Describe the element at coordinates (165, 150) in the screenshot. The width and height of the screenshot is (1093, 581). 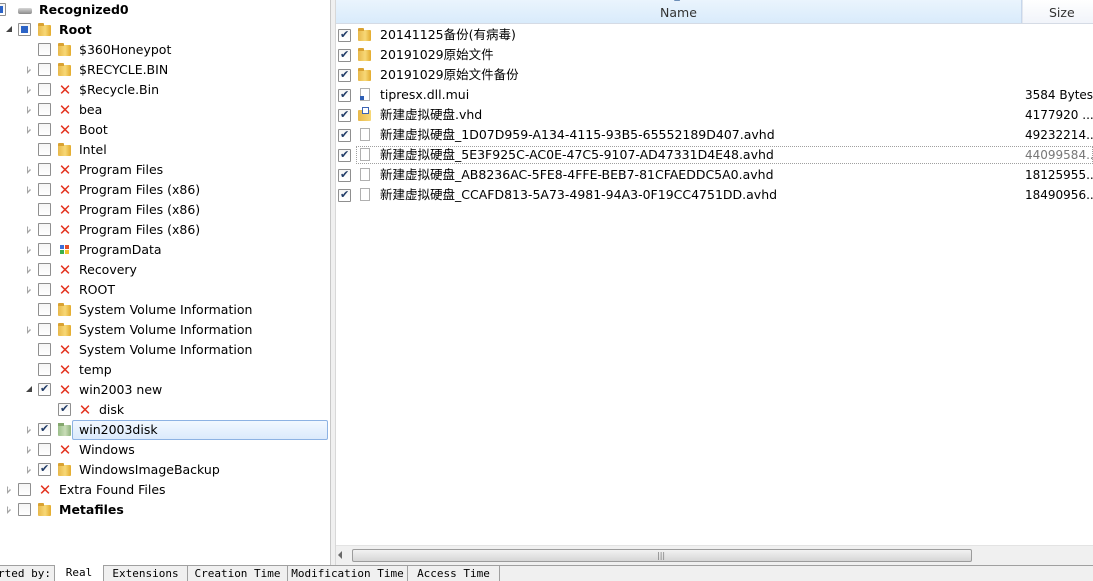
I see `tree-item: Intel` at that location.